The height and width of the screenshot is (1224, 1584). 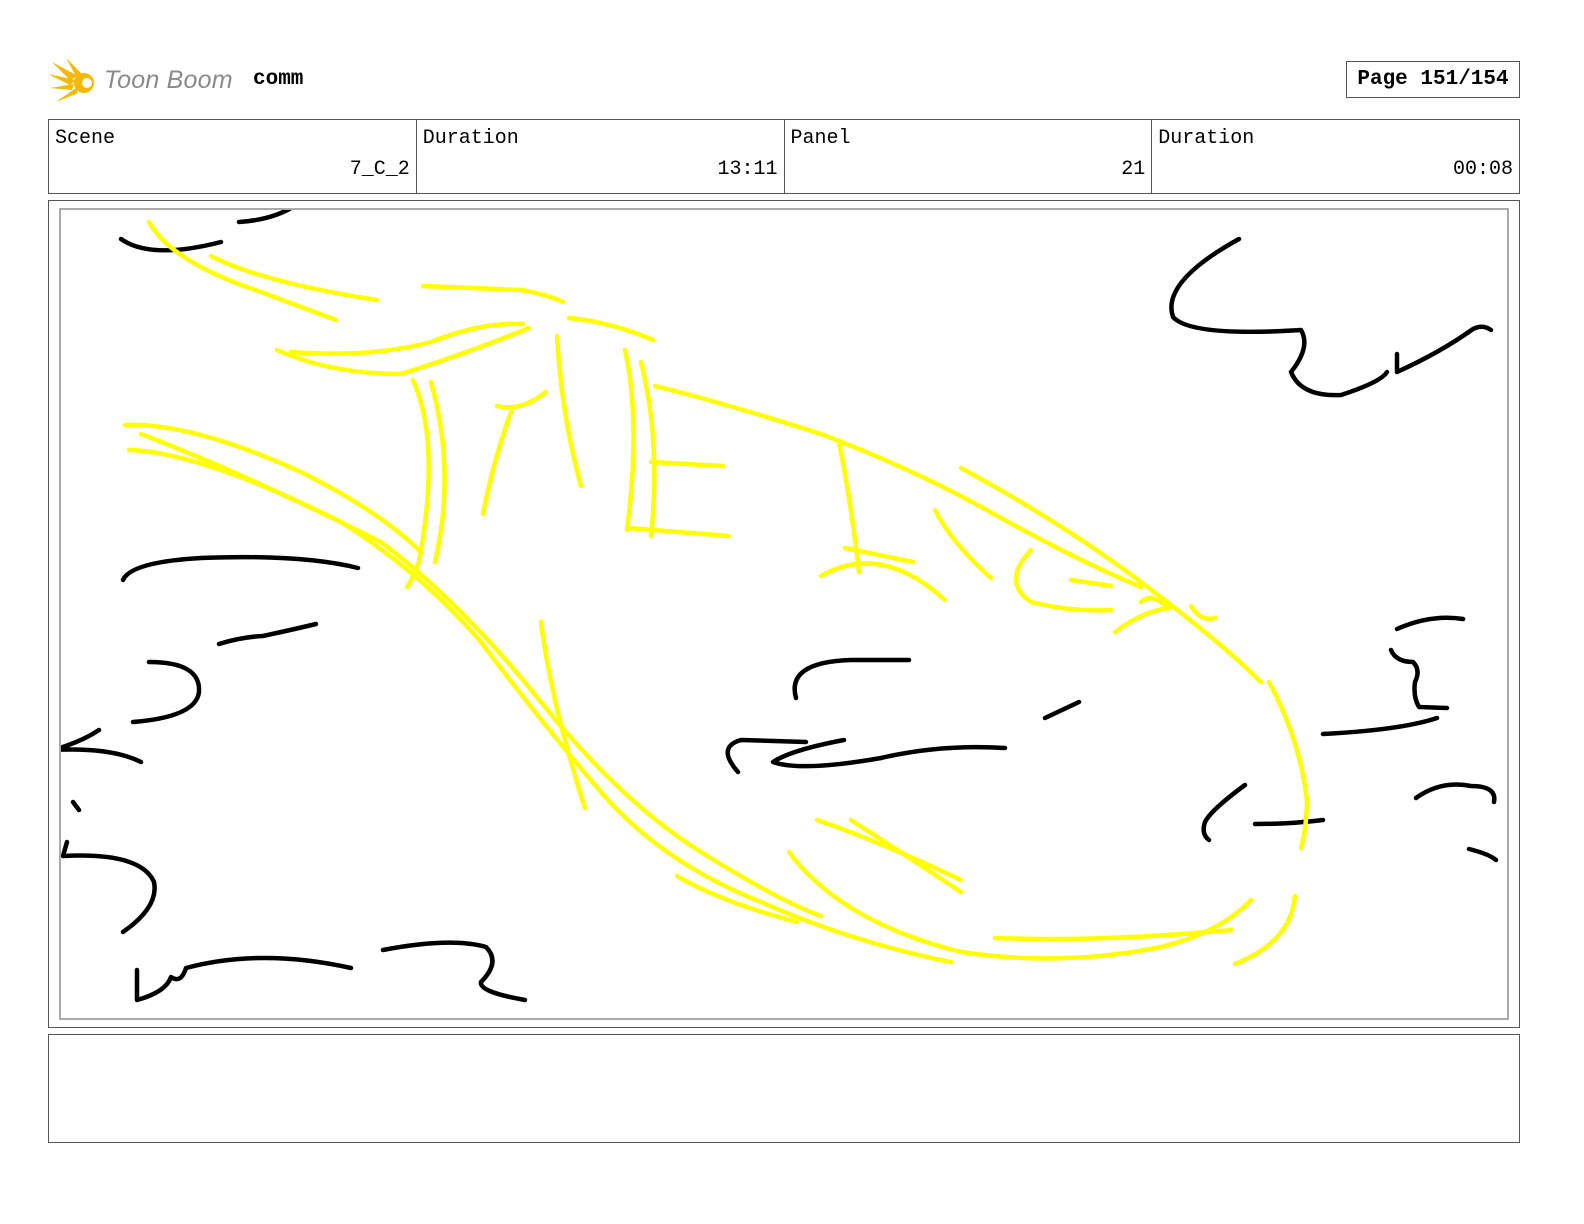 What do you see at coordinates (820, 138) in the screenshot?
I see `panel-label: Panel` at bounding box center [820, 138].